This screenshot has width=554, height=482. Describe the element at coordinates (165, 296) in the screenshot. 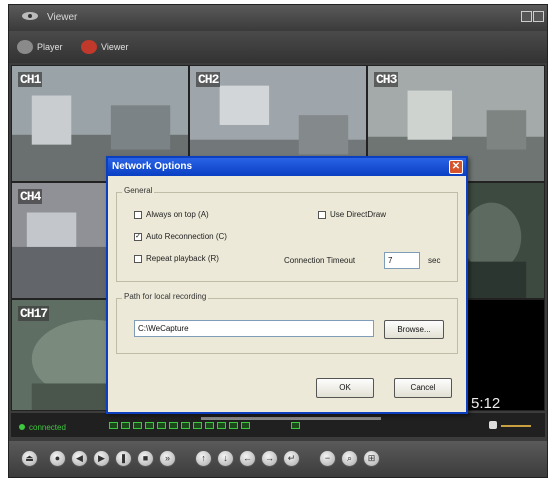

I see `recording-group-label: Path for local recording` at that location.